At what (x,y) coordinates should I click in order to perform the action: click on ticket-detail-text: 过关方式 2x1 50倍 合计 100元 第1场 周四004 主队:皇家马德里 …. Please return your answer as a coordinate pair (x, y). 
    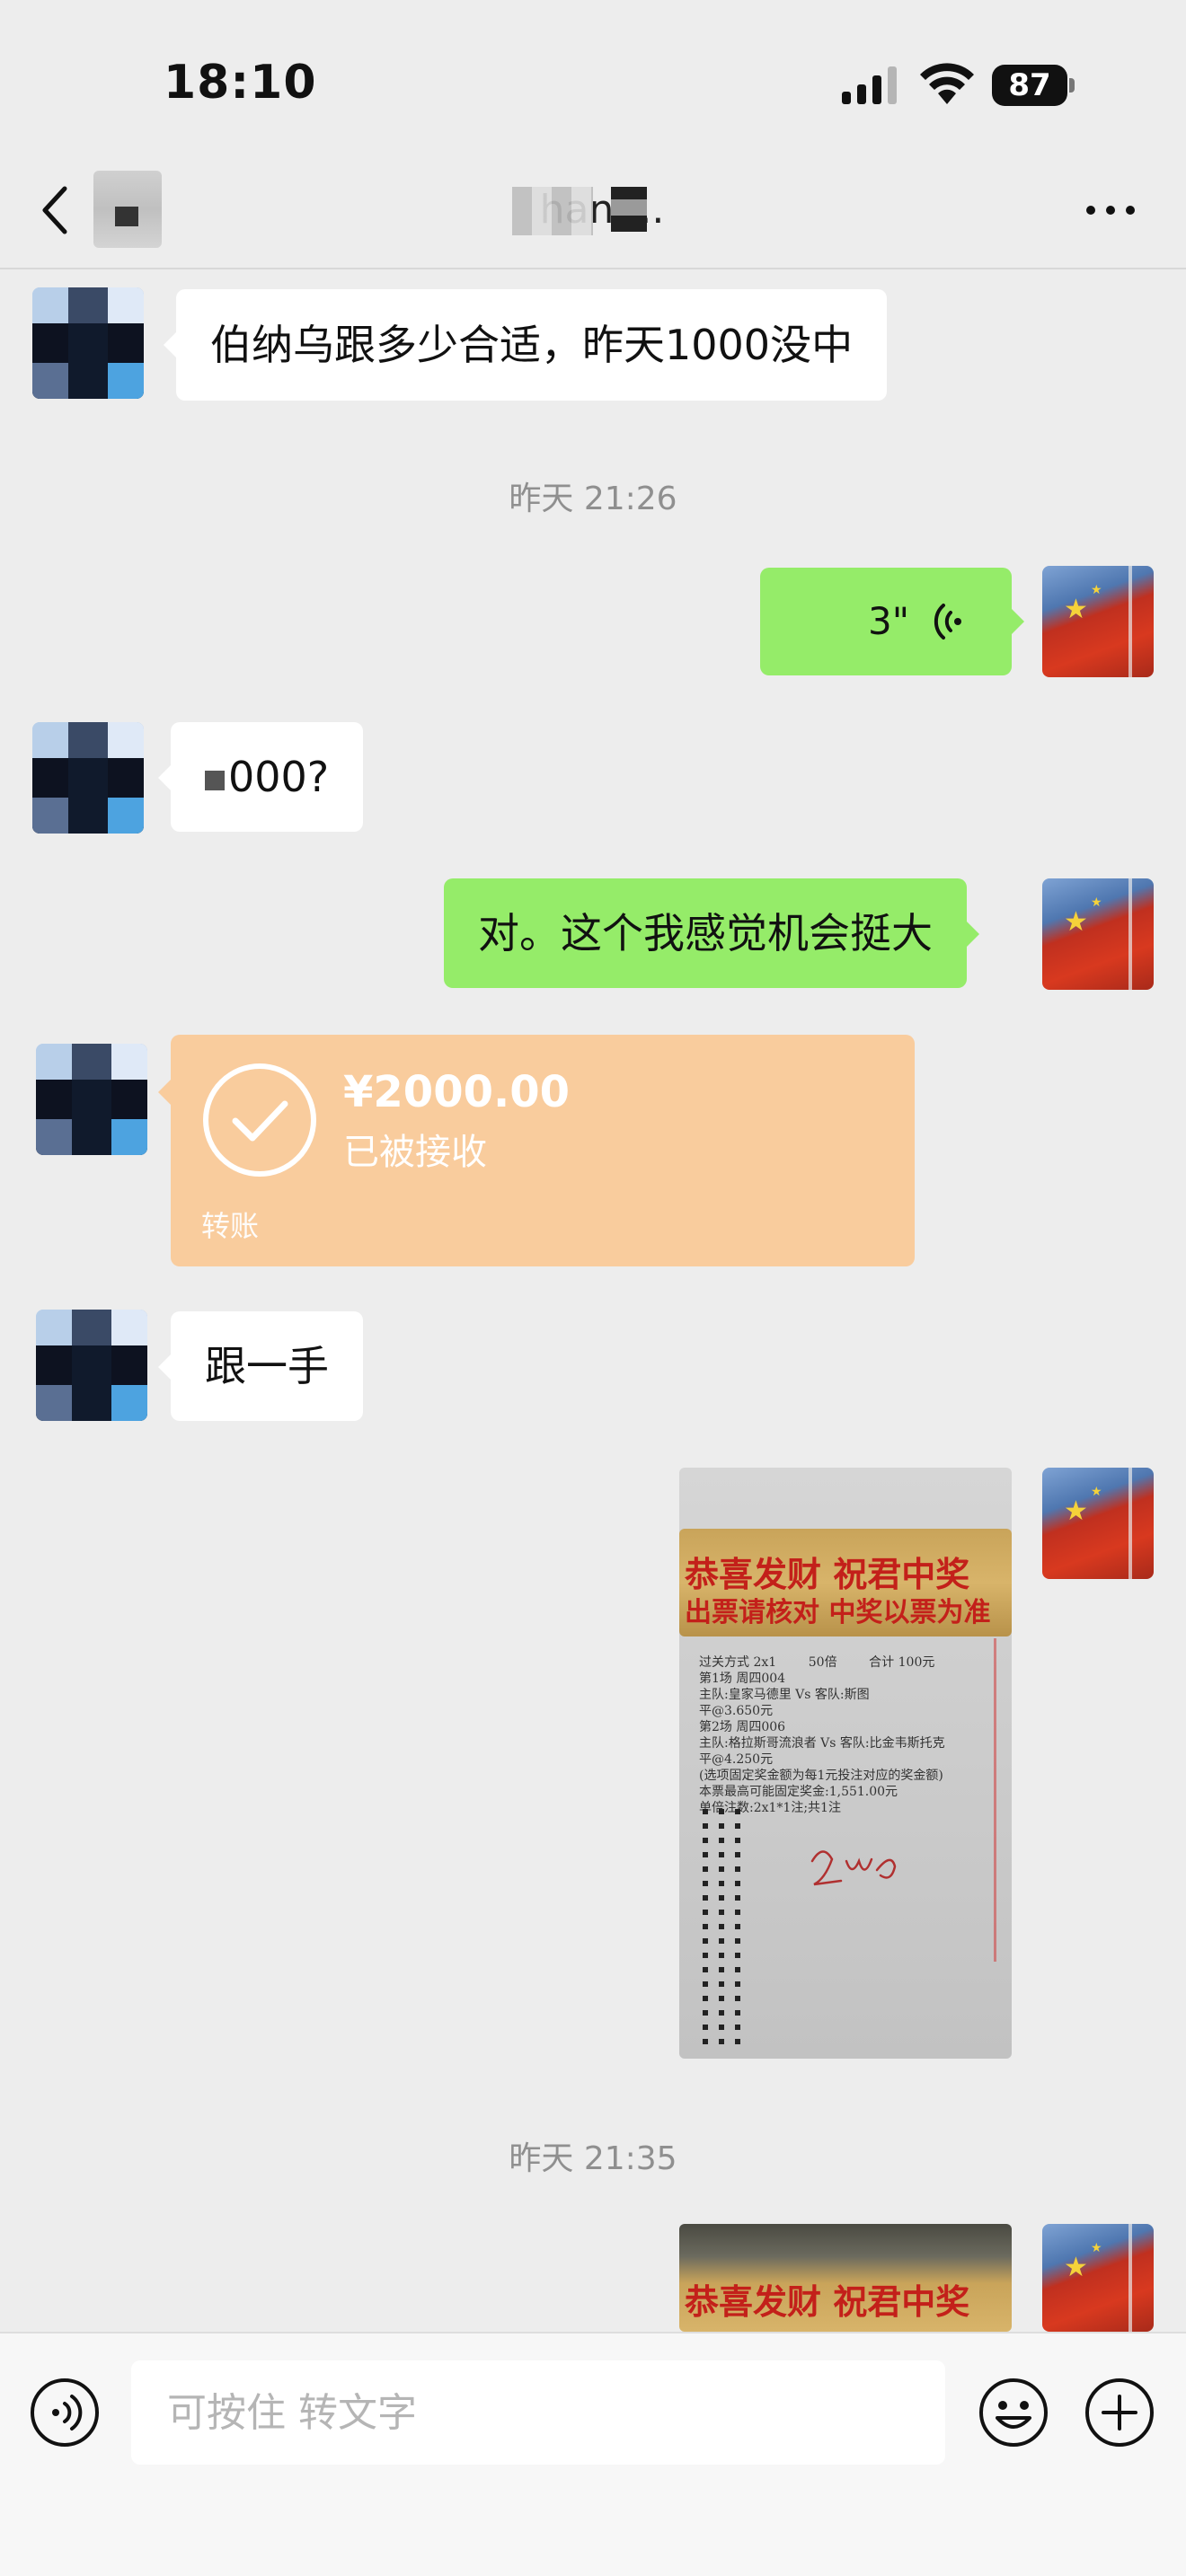
    Looking at the image, I should click on (822, 1735).